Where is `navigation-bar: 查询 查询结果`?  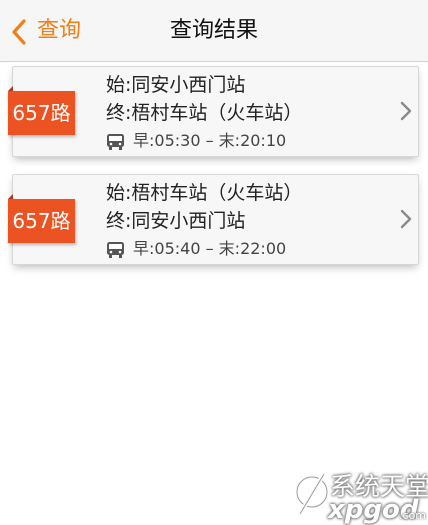 navigation-bar: 查询 查询结果 is located at coordinates (214, 31).